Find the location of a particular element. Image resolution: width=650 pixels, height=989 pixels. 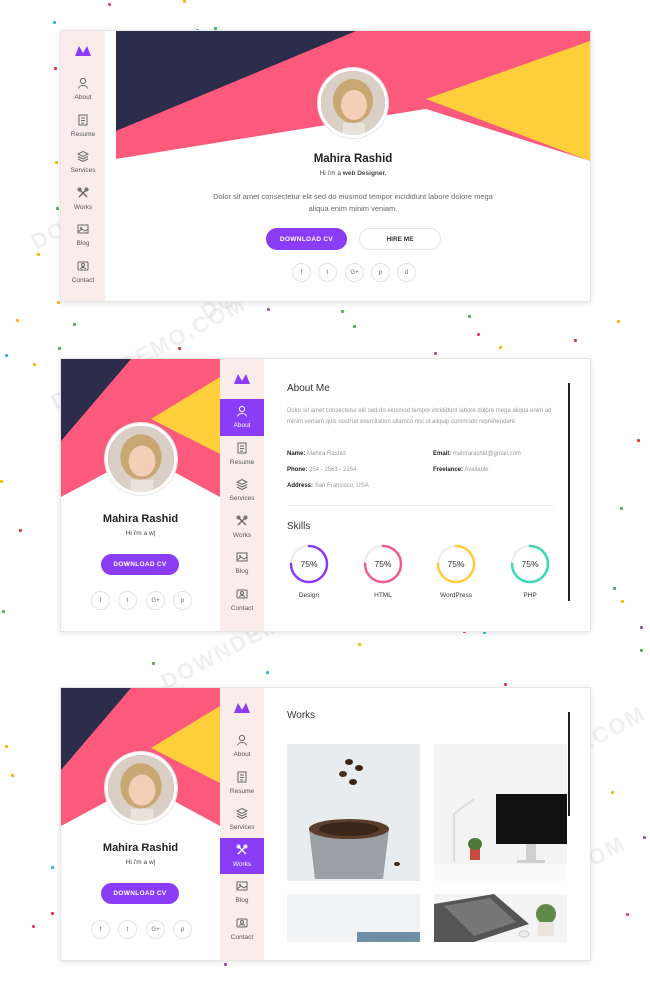

info-name: Name: Mahira Rashid is located at coordinates (316, 454).